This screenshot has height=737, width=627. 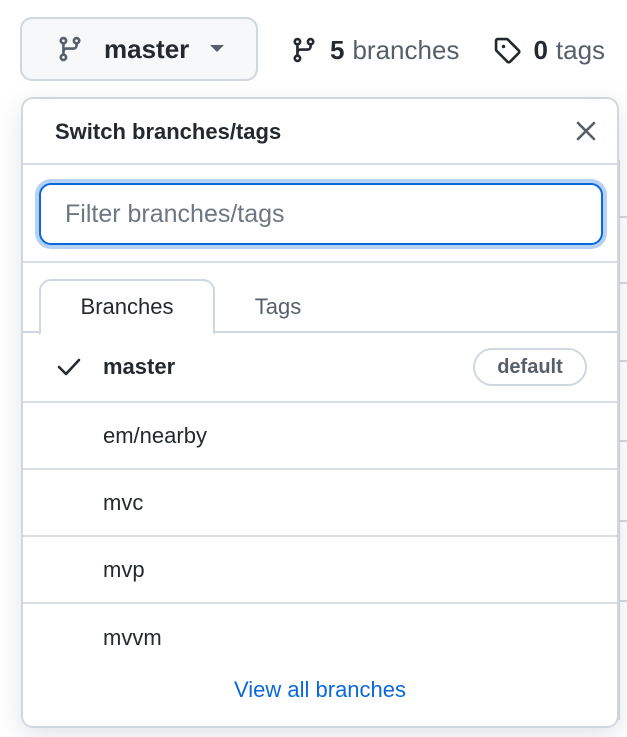 What do you see at coordinates (69, 367) in the screenshot?
I see `check-icon` at bounding box center [69, 367].